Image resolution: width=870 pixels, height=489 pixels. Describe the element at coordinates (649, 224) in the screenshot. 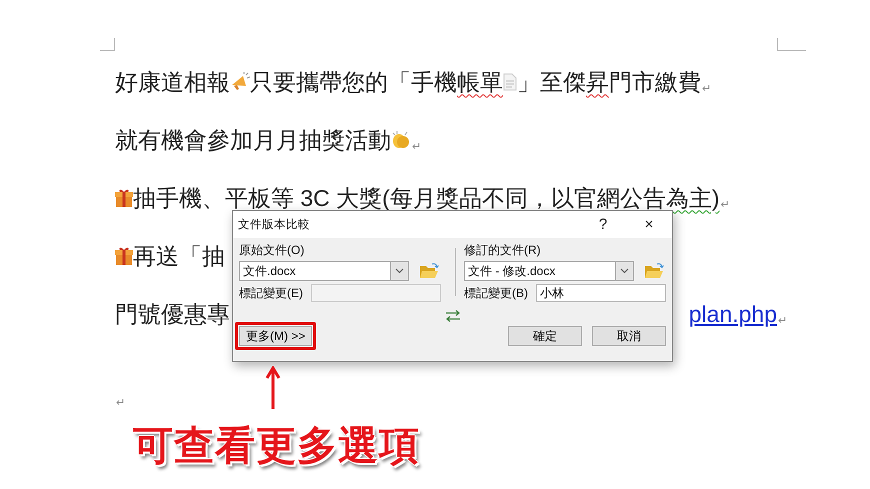

I see `close-button: ×` at that location.